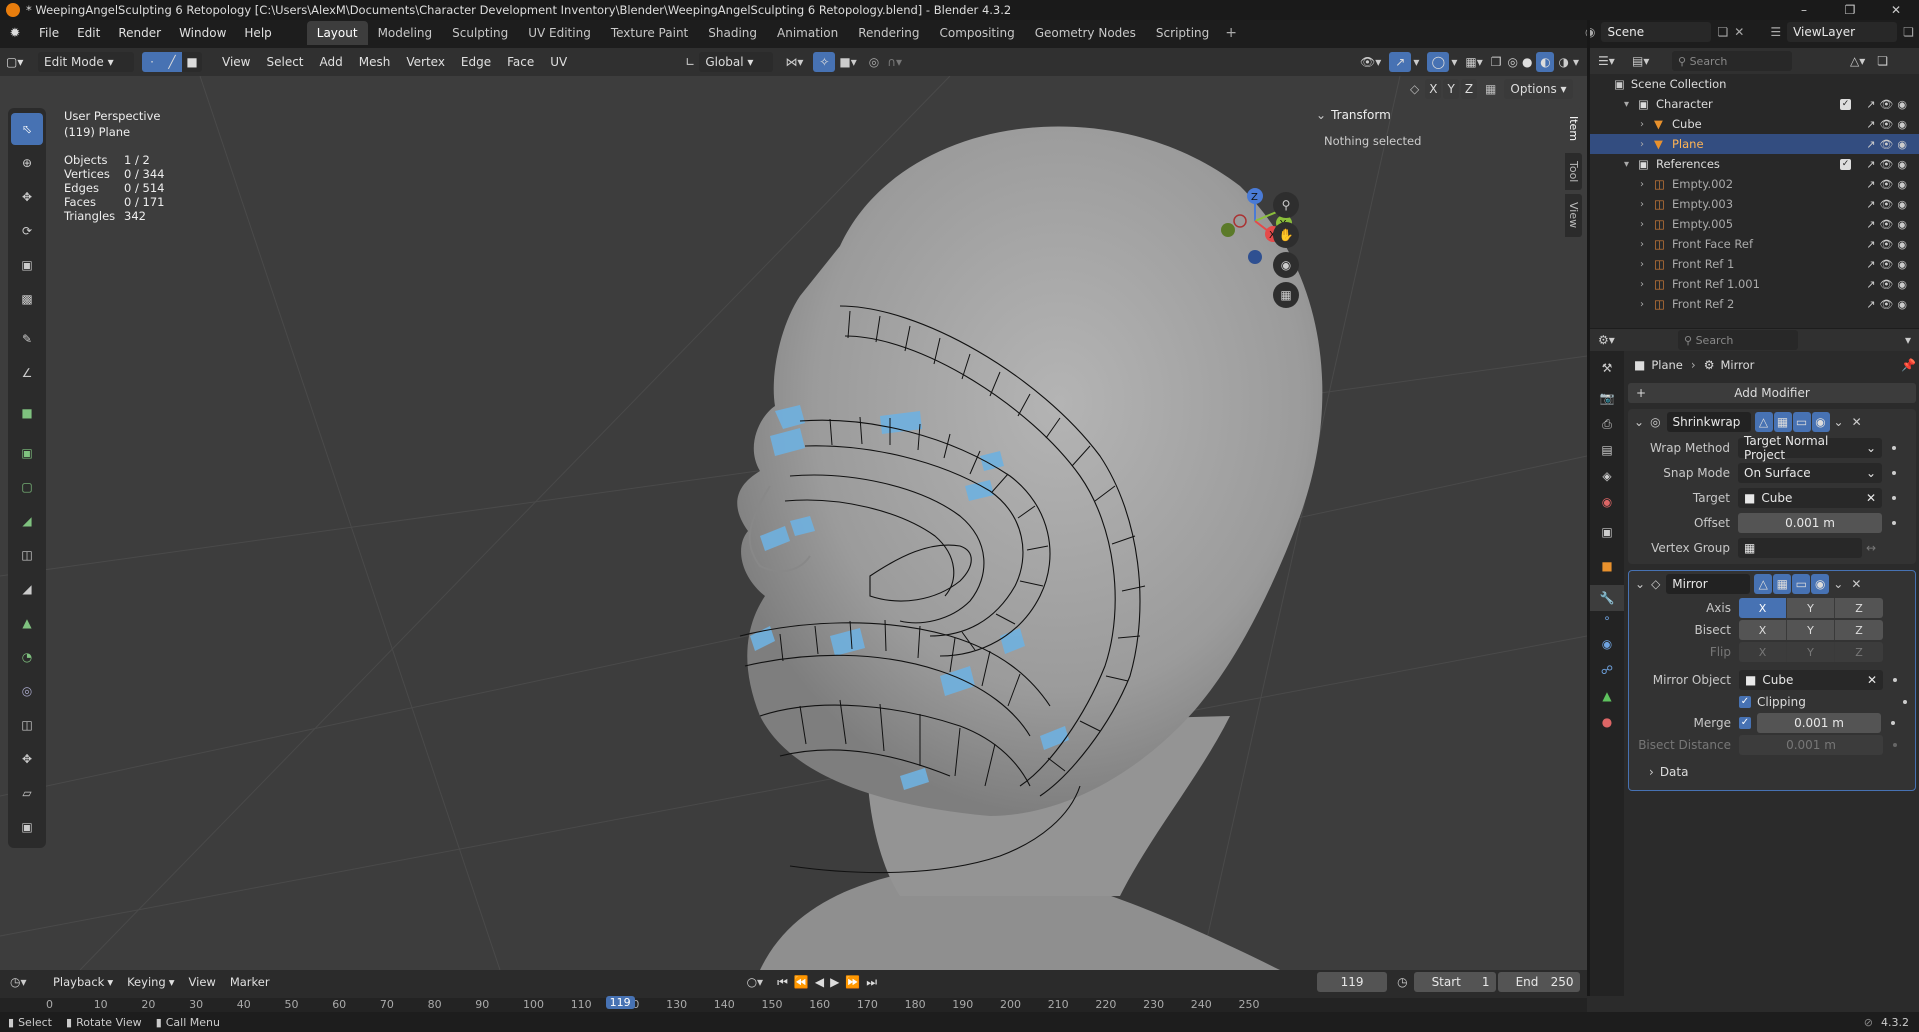 This screenshot has width=1919, height=1032. Describe the element at coordinates (1894, 497) in the screenshot. I see `target-keyframe` at that location.